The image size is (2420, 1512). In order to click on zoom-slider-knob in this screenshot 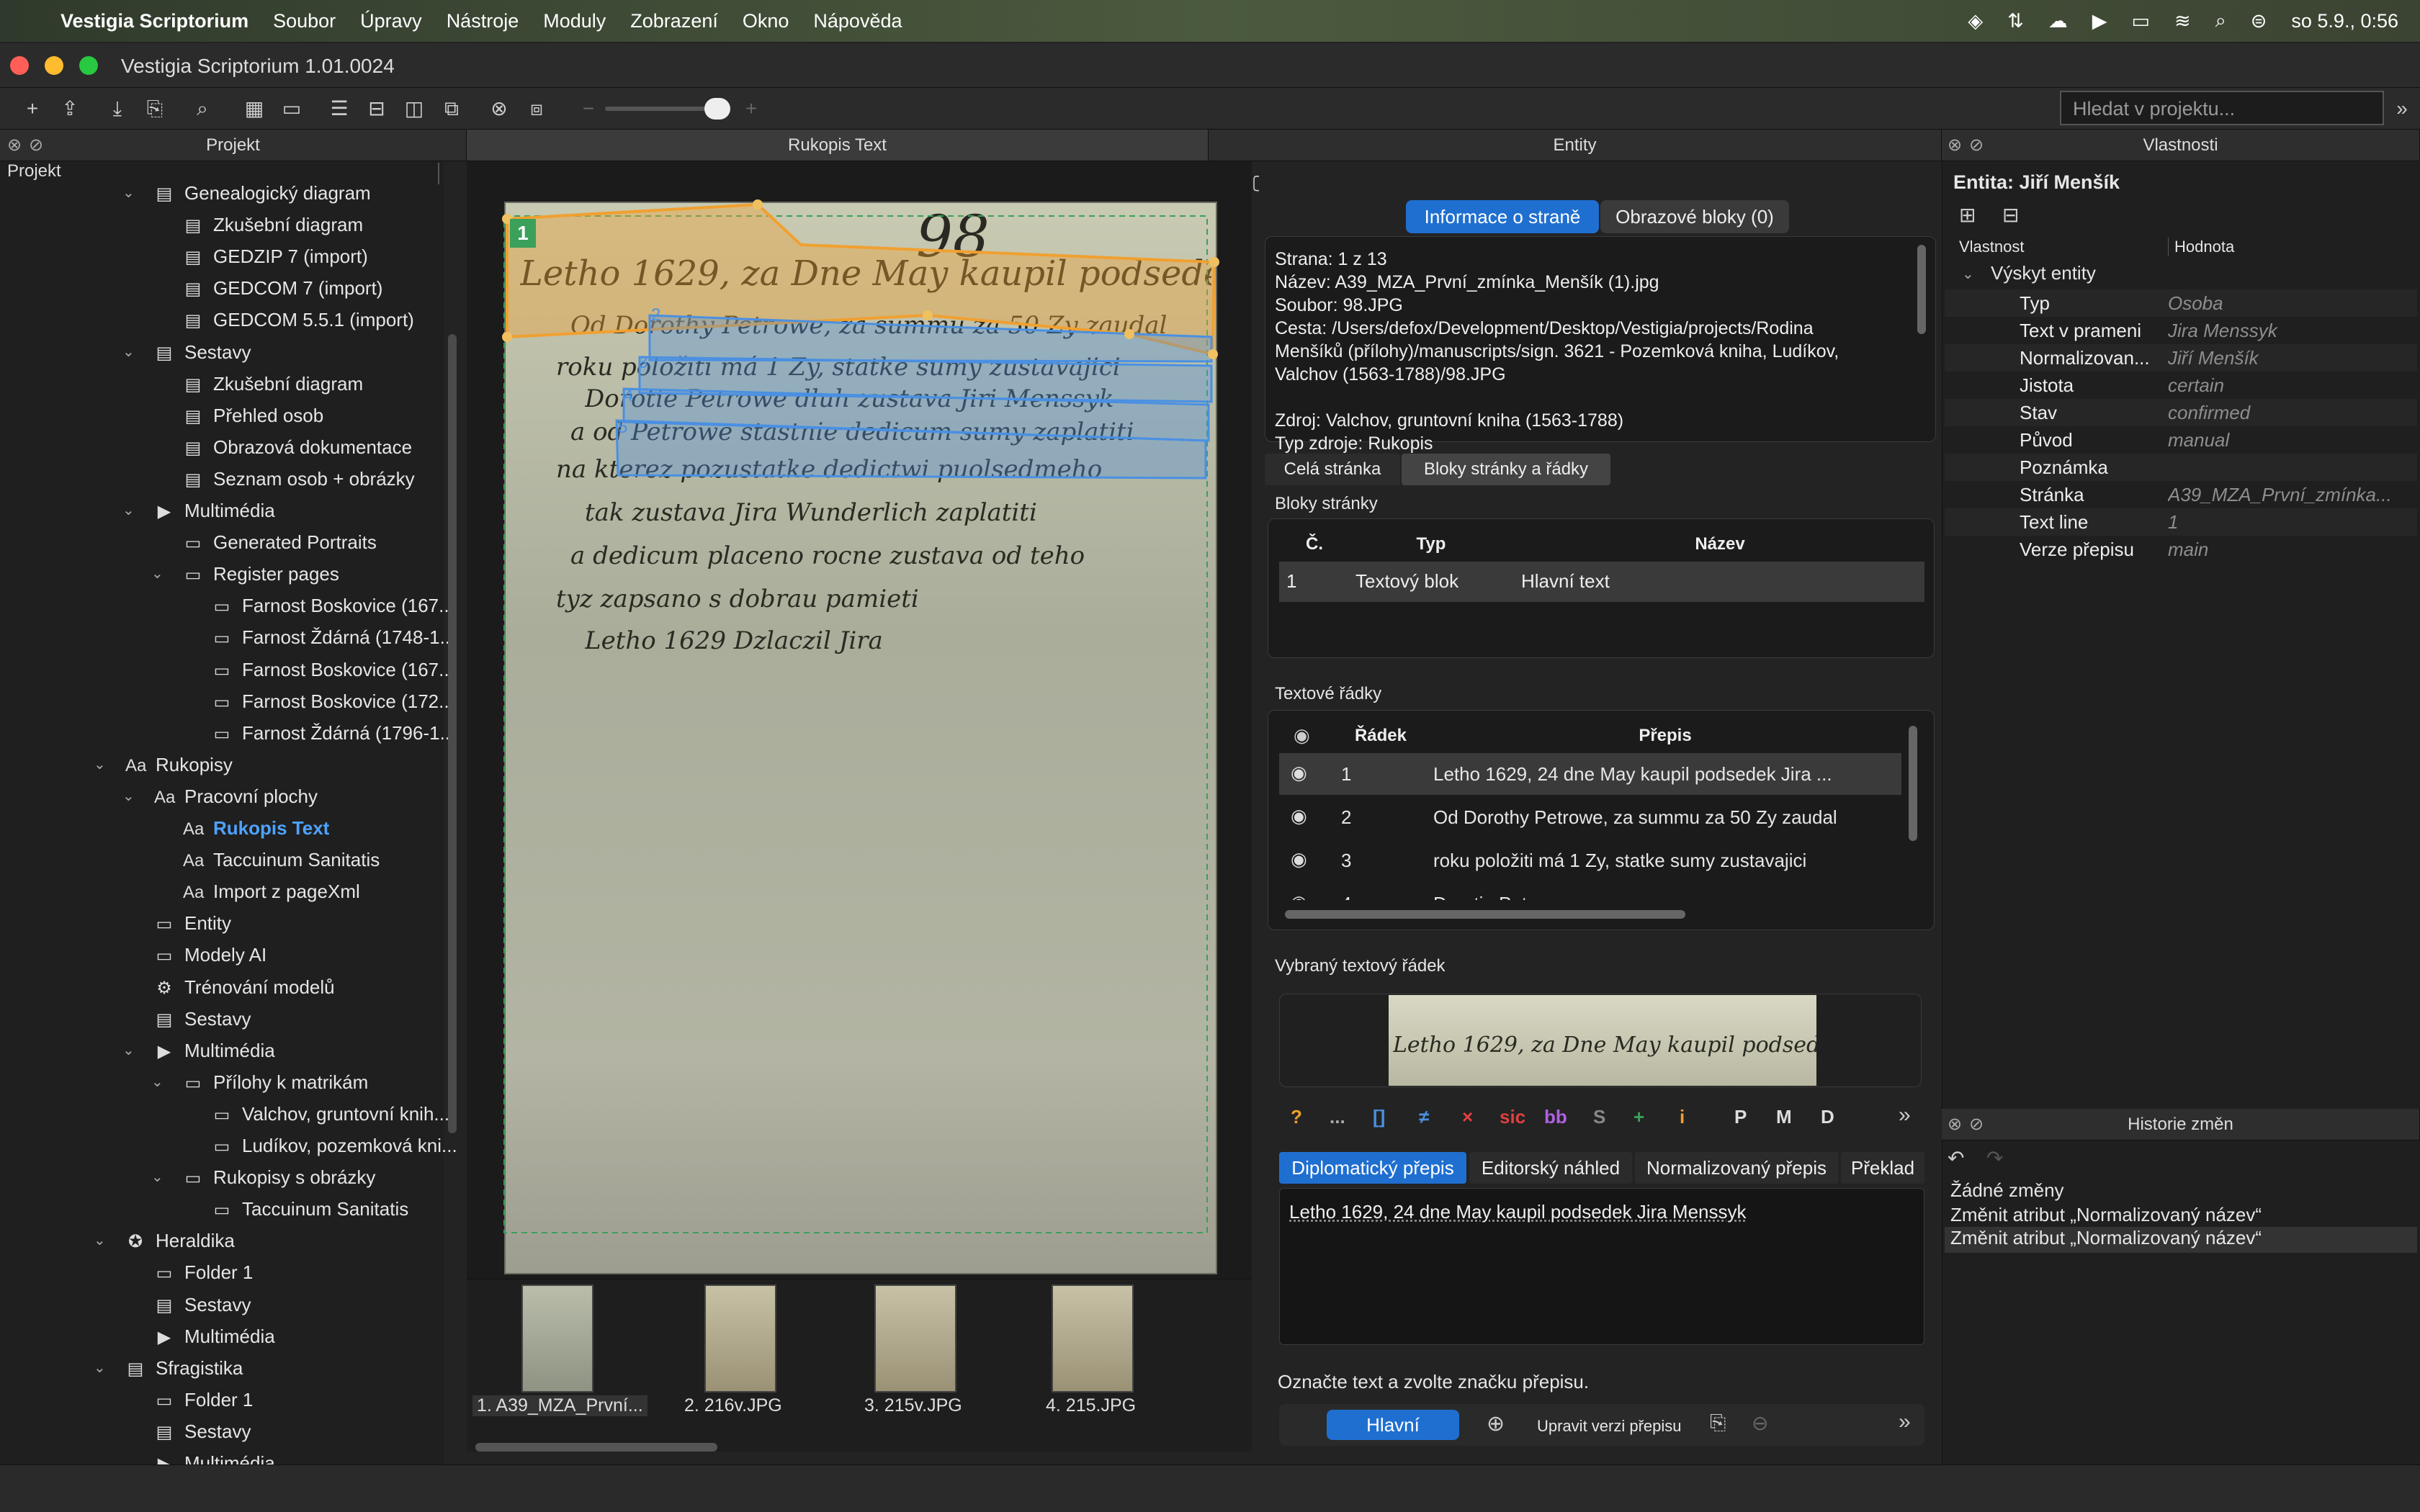, I will do `click(717, 109)`.